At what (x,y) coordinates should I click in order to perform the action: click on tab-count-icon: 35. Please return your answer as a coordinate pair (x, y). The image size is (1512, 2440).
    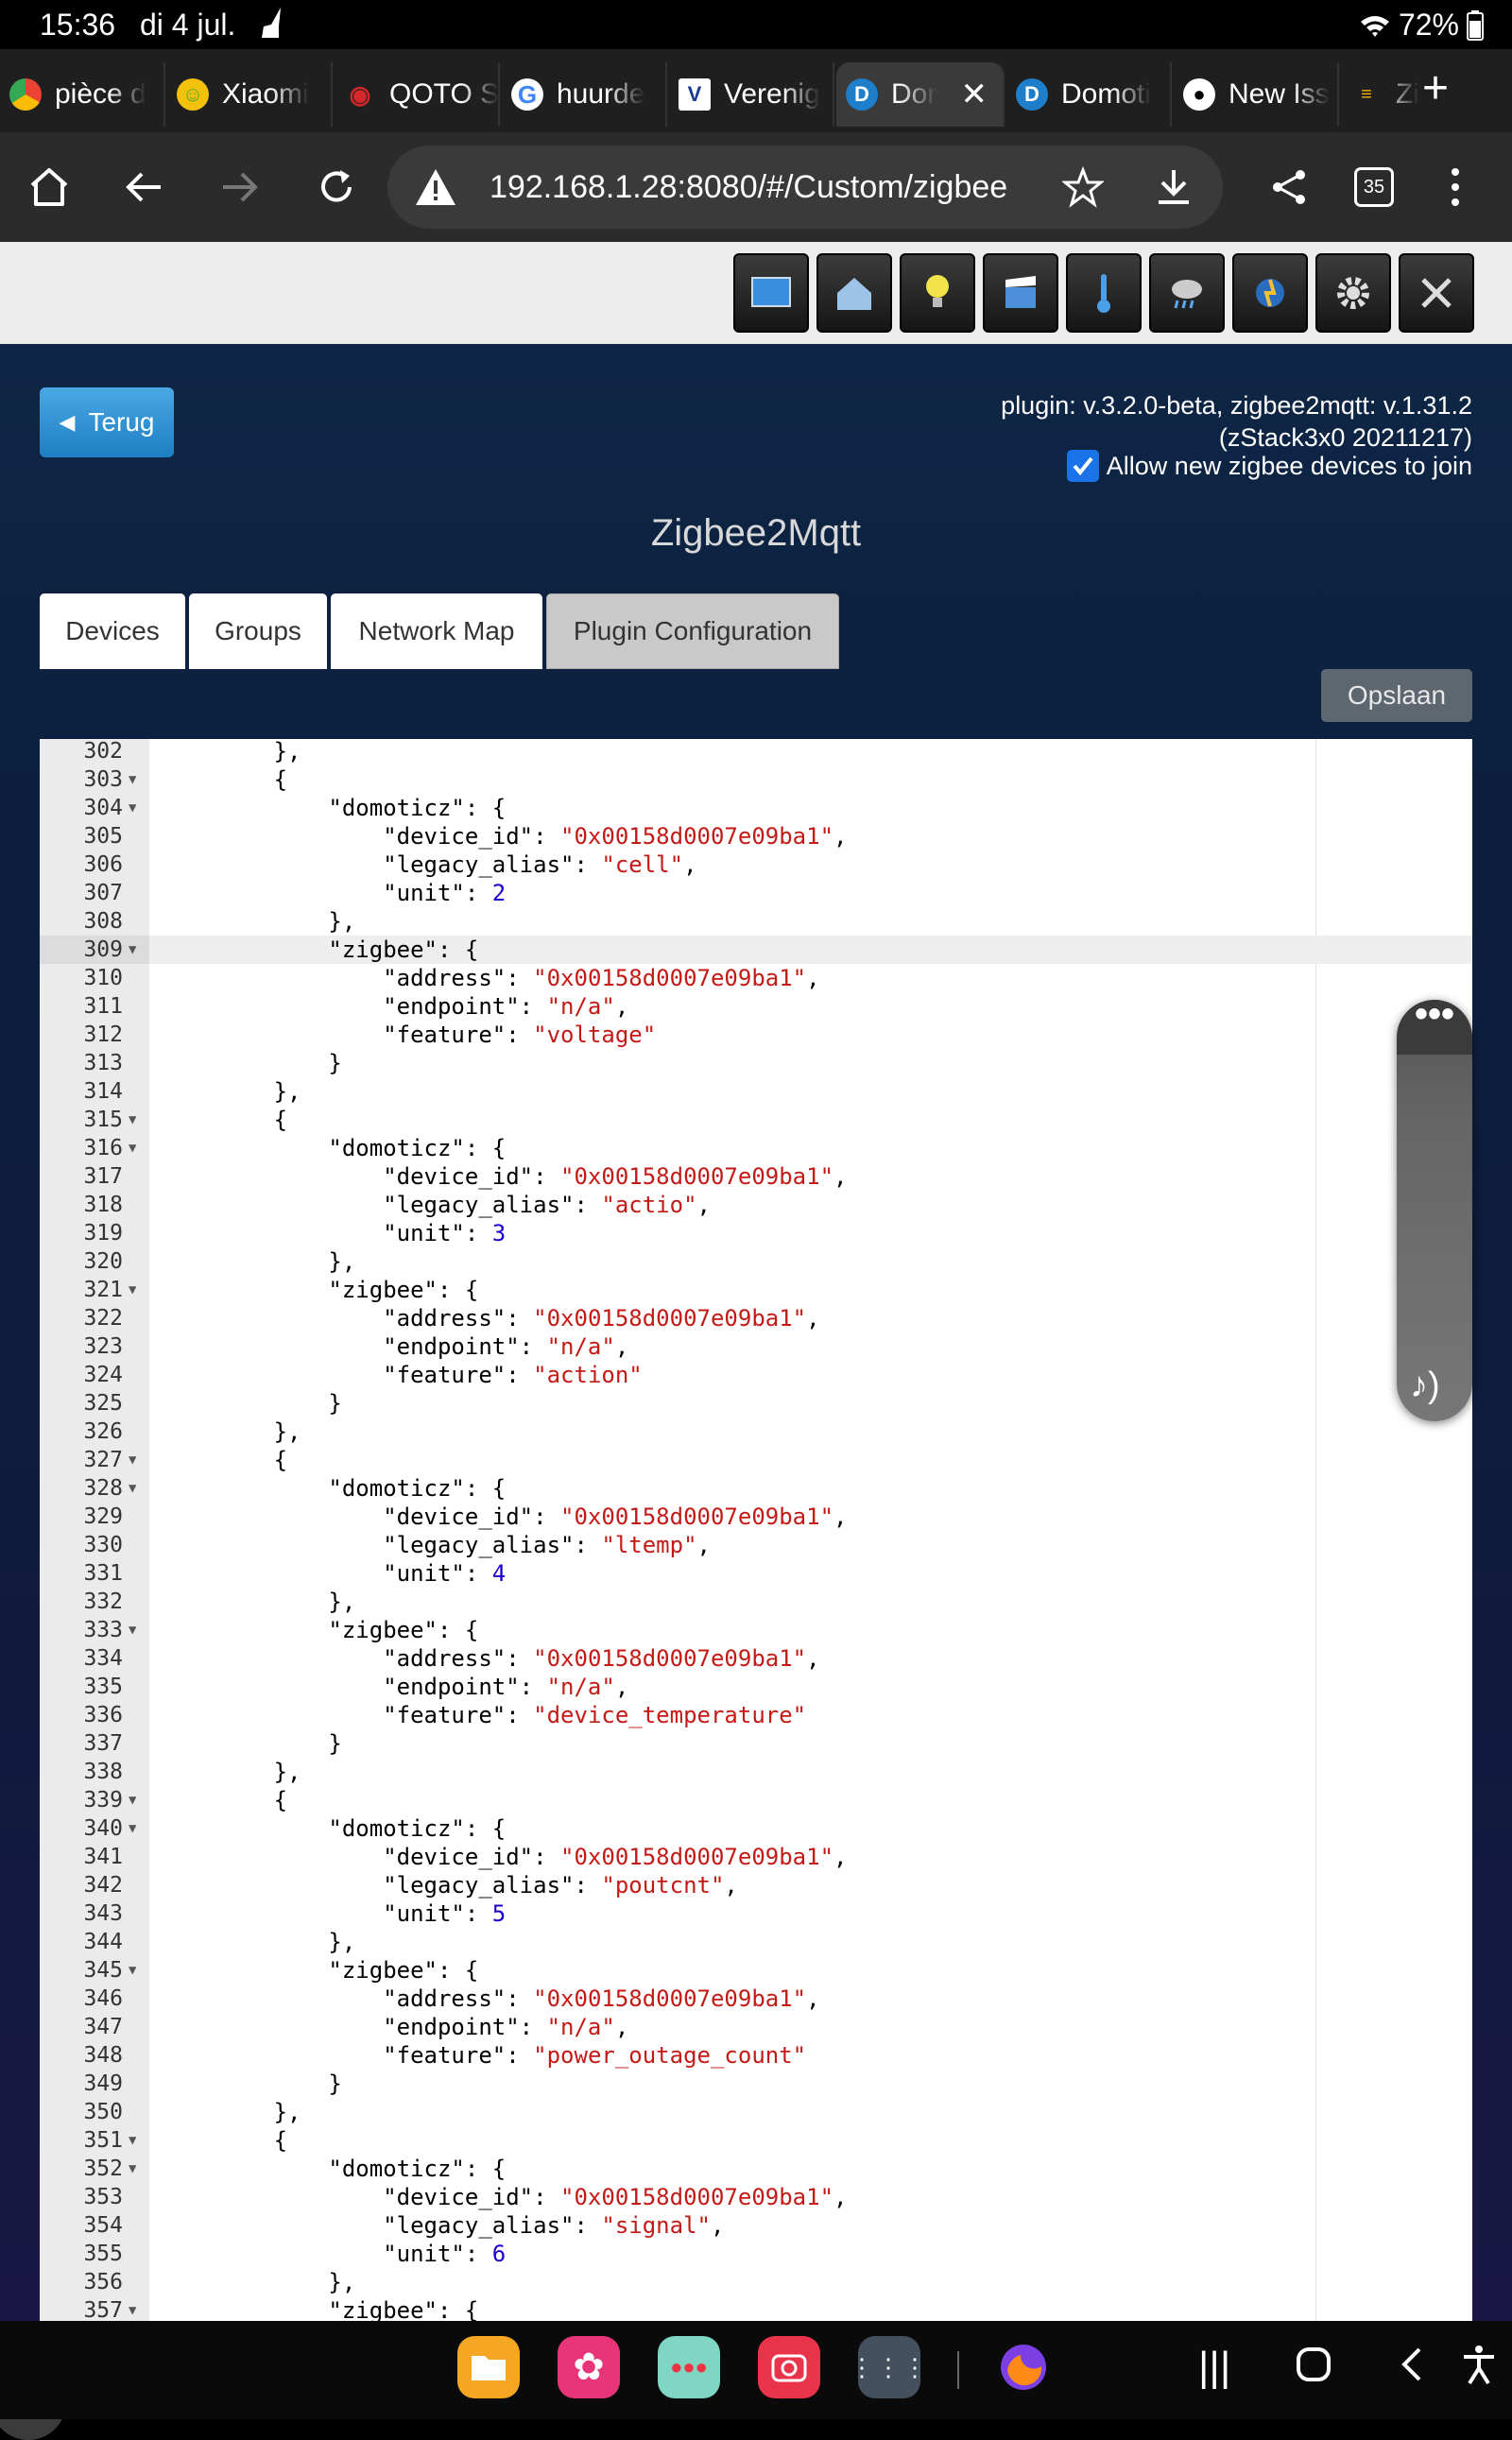
    Looking at the image, I should click on (1374, 187).